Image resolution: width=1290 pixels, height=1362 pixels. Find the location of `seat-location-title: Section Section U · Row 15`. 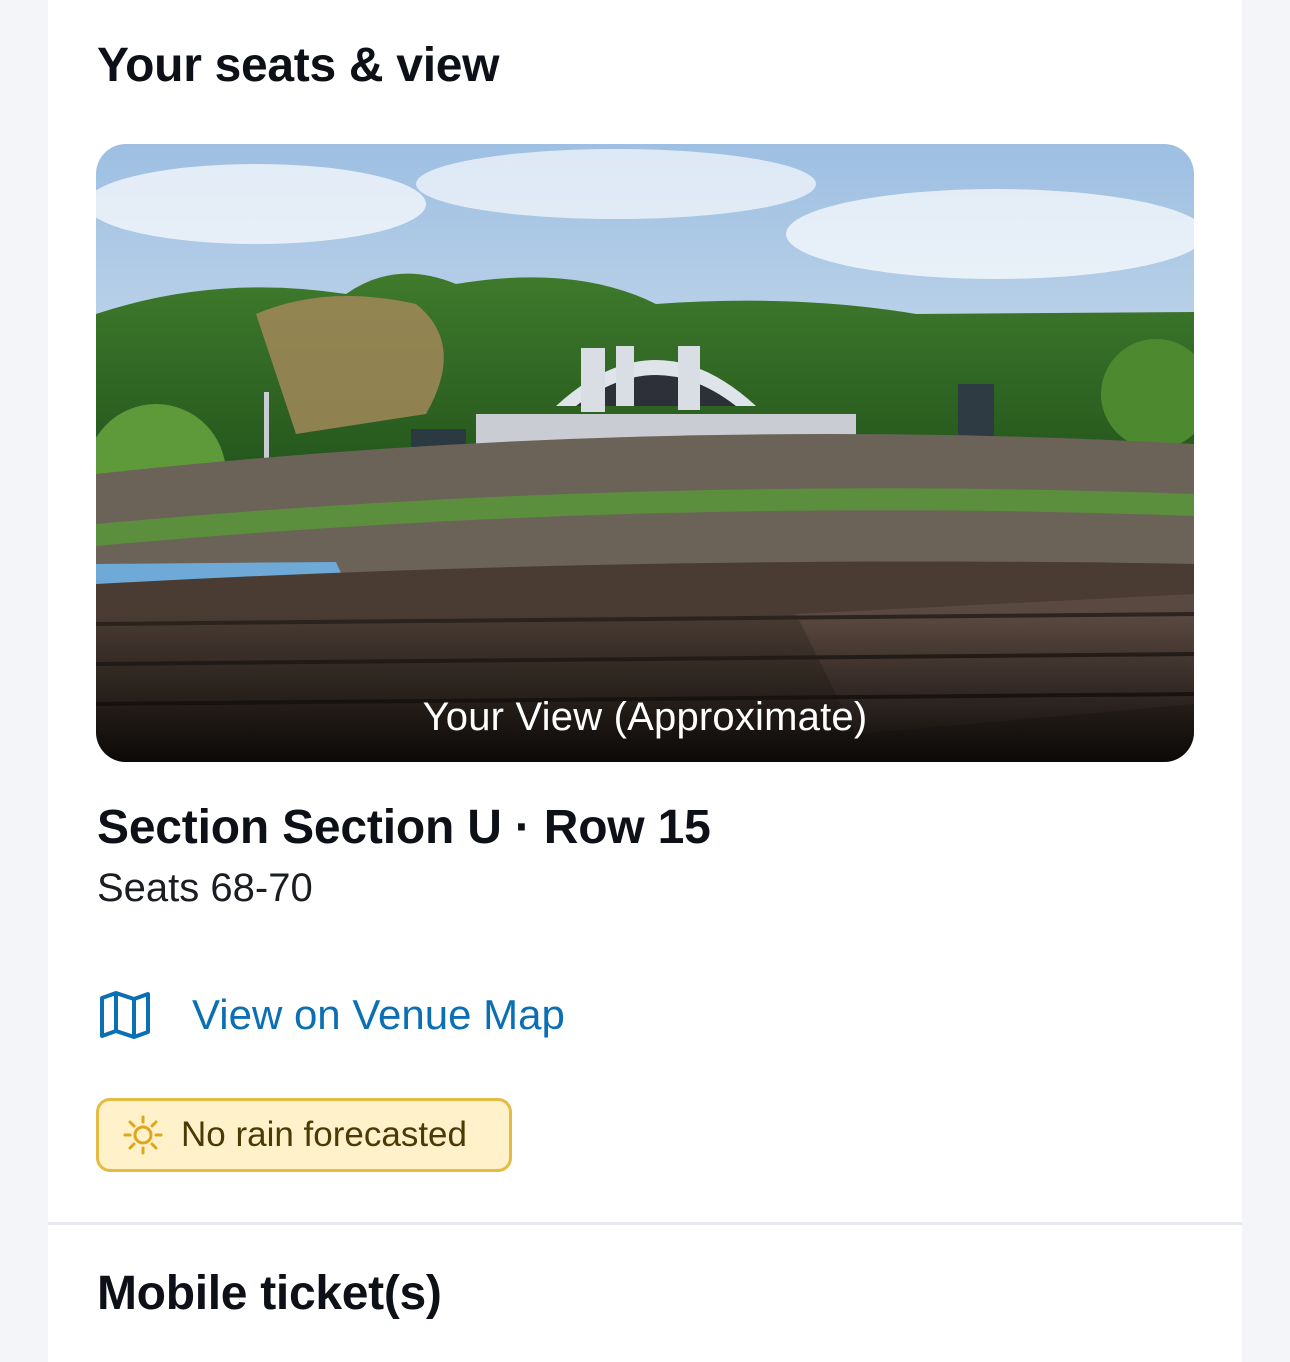

seat-location-title: Section Section U · Row 15 is located at coordinates (404, 827).